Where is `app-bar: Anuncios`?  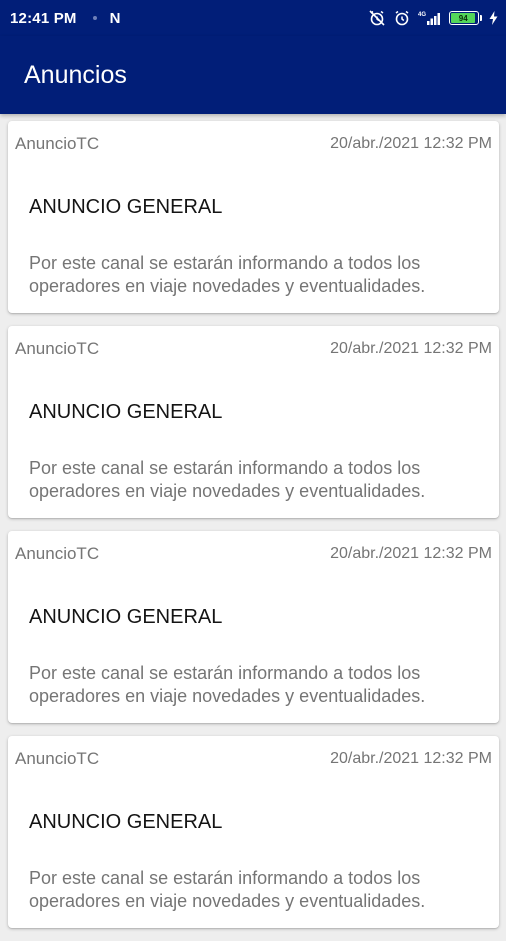
app-bar: Anuncios is located at coordinates (253, 75).